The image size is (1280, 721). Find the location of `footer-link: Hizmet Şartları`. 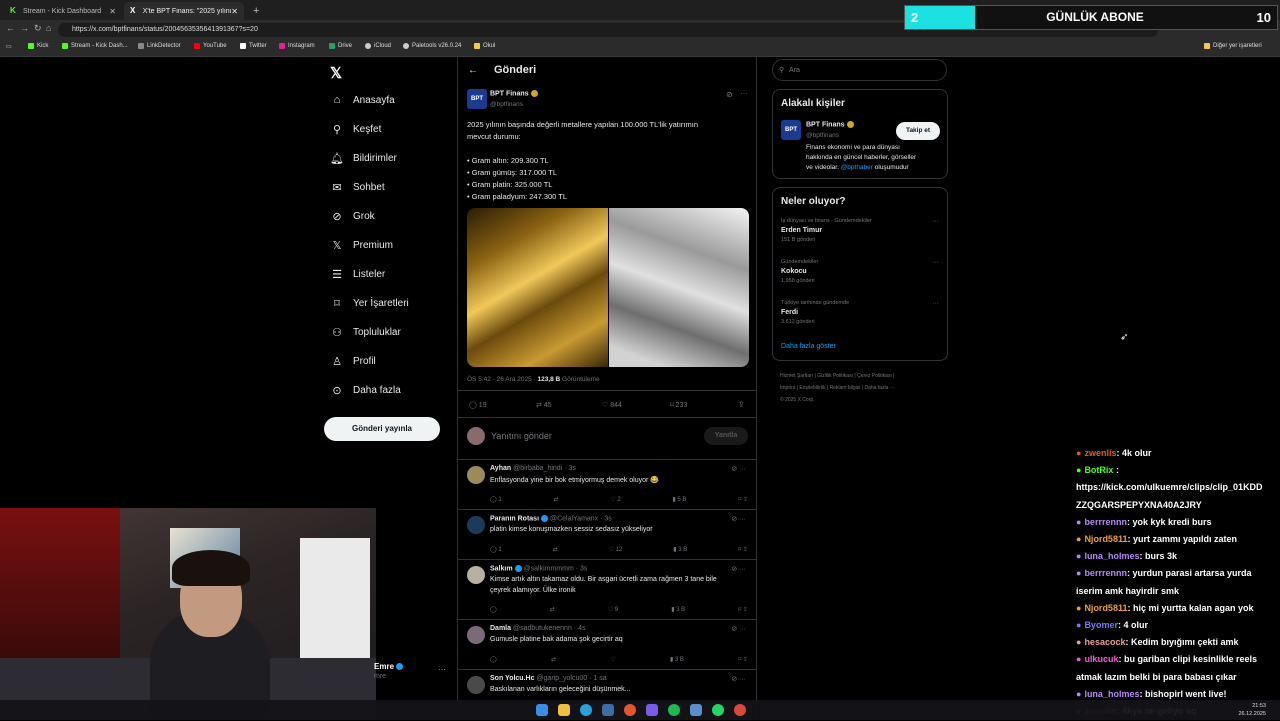

footer-link: Hizmet Şartları is located at coordinates (796, 376).